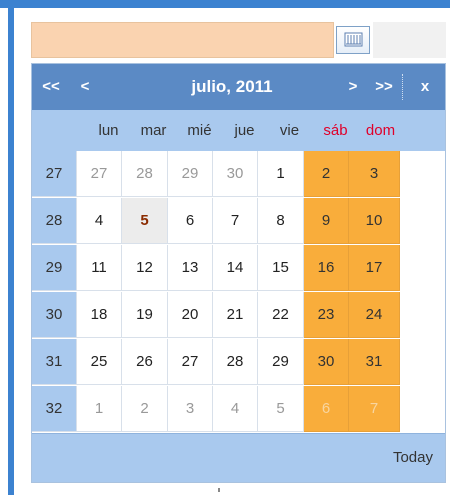 Image resolution: width=450 pixels, height=495 pixels. What do you see at coordinates (54, 221) in the screenshot?
I see `week-number: 28` at bounding box center [54, 221].